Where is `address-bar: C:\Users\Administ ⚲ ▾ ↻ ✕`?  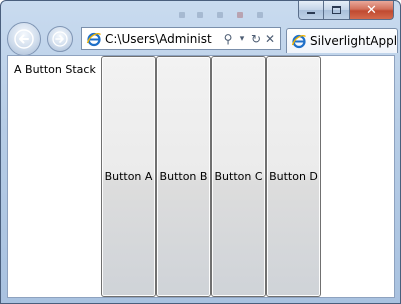
address-bar: C:\Users\Administ ⚲ ▾ ↻ ✕ is located at coordinates (181, 38).